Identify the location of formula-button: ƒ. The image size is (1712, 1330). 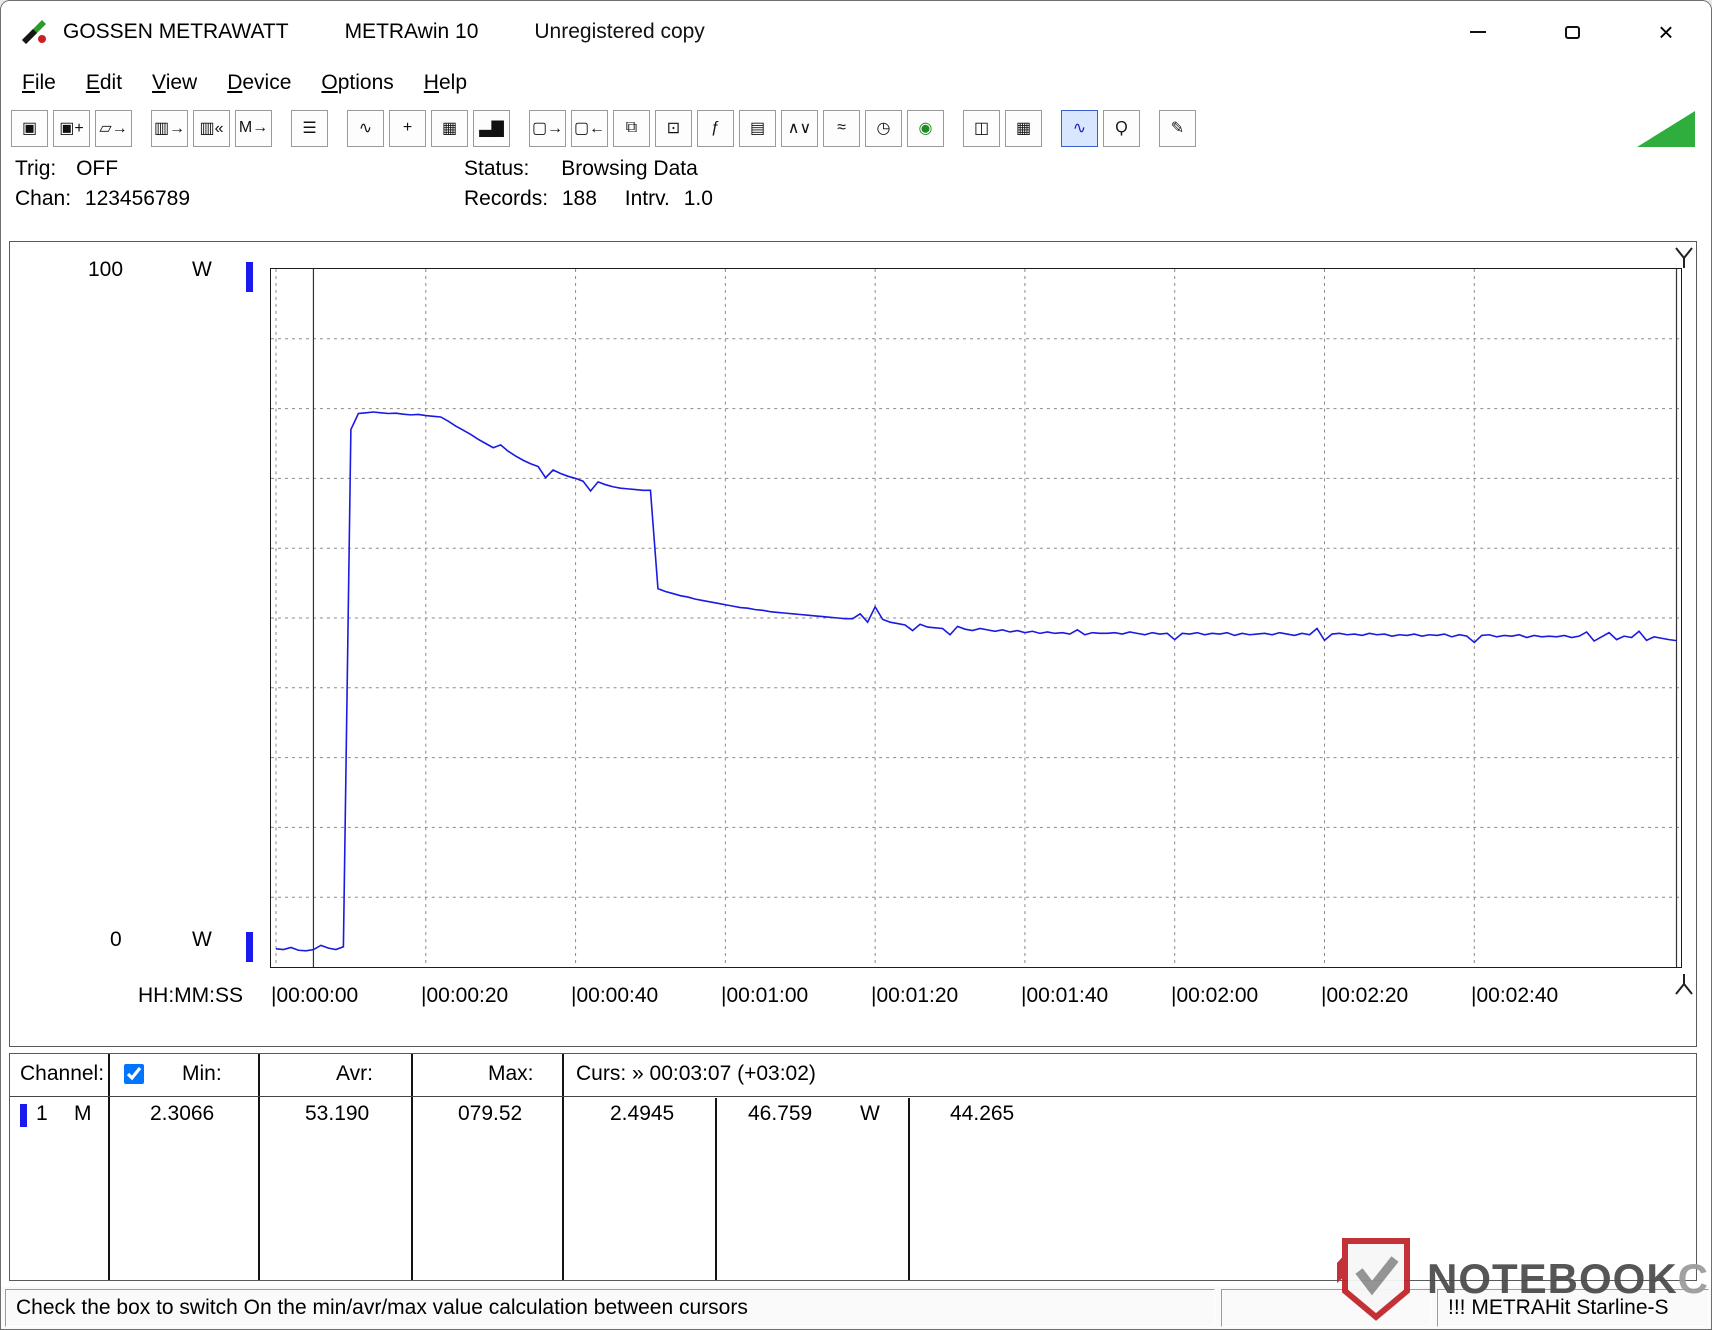
(715, 128).